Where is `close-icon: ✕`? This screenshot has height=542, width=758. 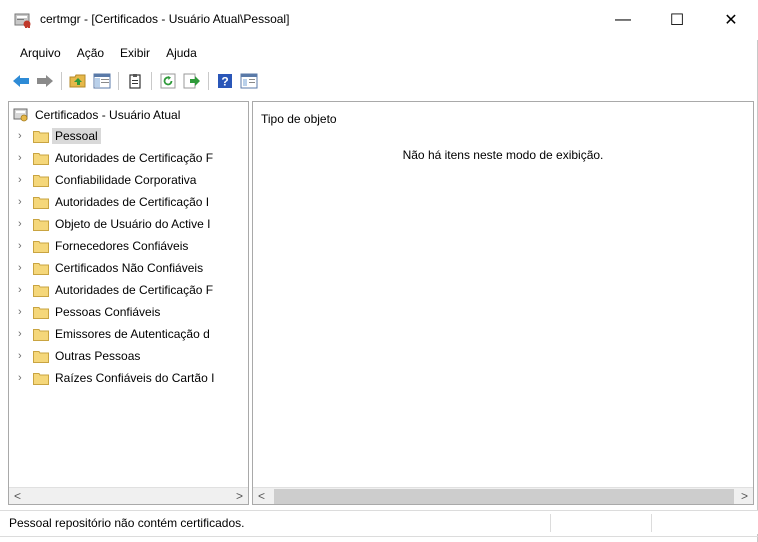 close-icon: ✕ is located at coordinates (731, 20).